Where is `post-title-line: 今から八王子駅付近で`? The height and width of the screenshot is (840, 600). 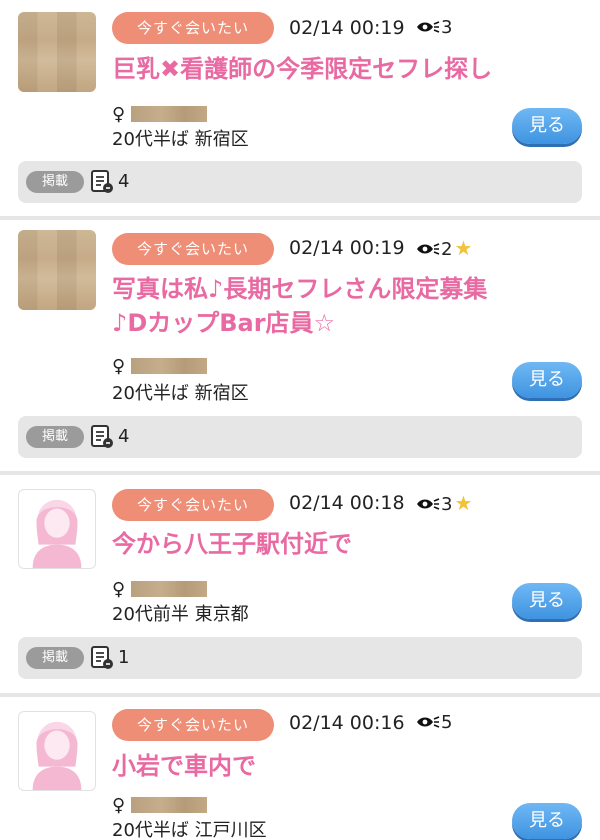 post-title-line: 今から八王子駅付近で is located at coordinates (232, 544).